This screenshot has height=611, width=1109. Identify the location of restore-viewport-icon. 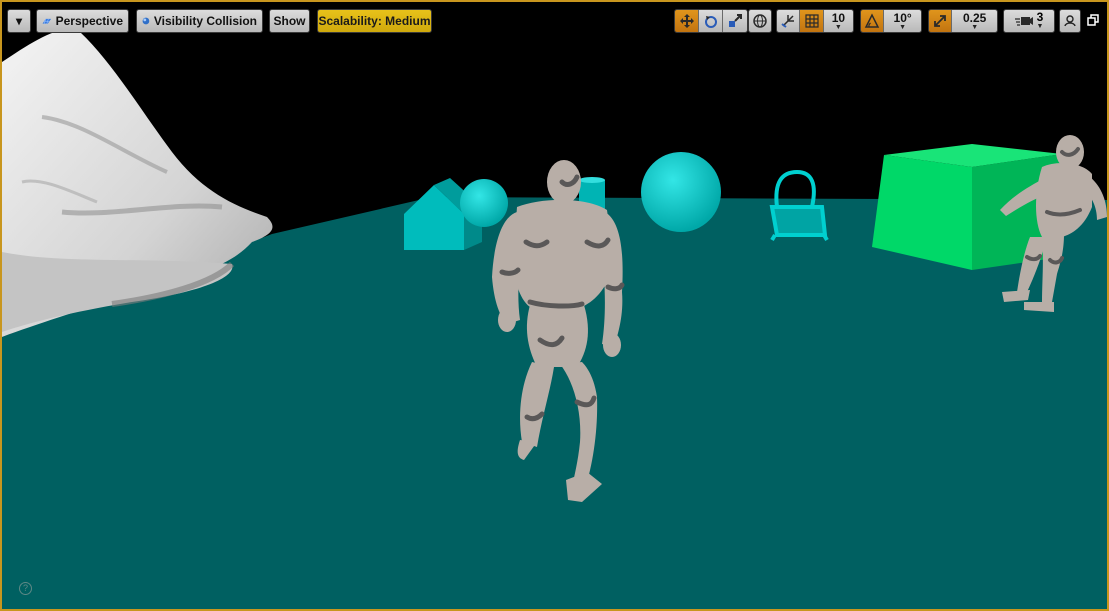
(1093, 20).